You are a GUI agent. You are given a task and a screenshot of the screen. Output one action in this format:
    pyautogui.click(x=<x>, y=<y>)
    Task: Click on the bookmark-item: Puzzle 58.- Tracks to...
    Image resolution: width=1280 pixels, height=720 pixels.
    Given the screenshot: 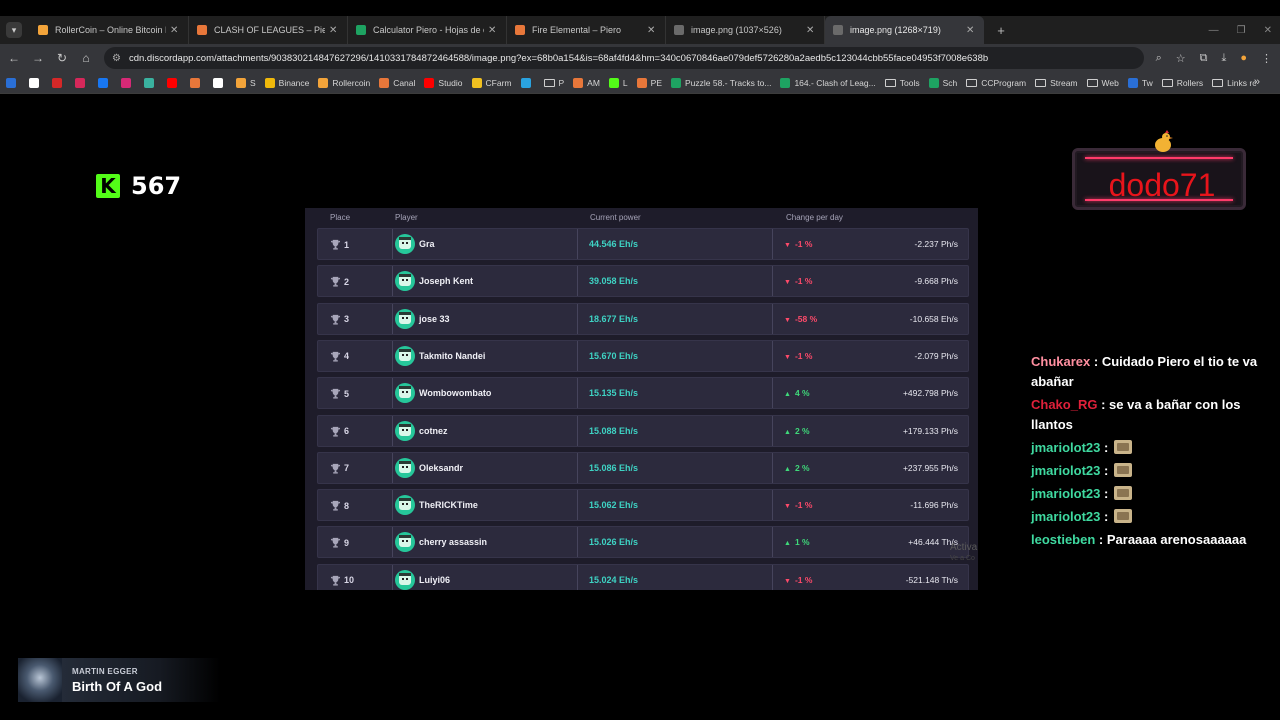 What is the action you would take?
    pyautogui.click(x=721, y=82)
    